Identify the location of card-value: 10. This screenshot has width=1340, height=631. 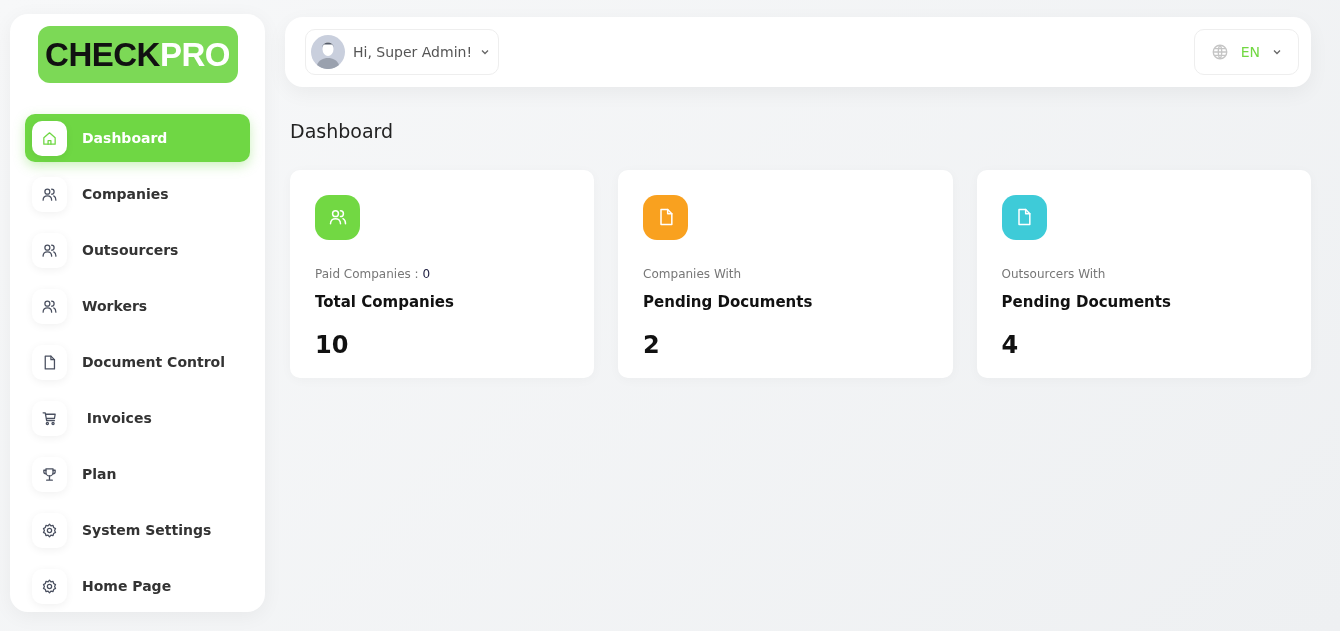
(332, 345).